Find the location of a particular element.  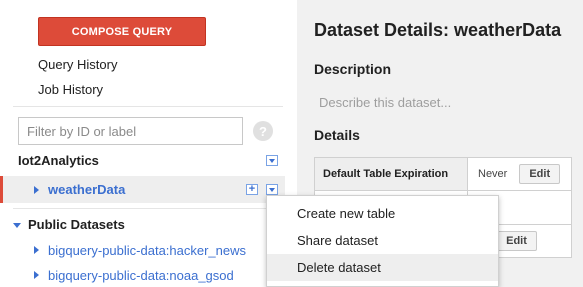

menu-item-share-dataset: Share dataset is located at coordinates (382, 240).